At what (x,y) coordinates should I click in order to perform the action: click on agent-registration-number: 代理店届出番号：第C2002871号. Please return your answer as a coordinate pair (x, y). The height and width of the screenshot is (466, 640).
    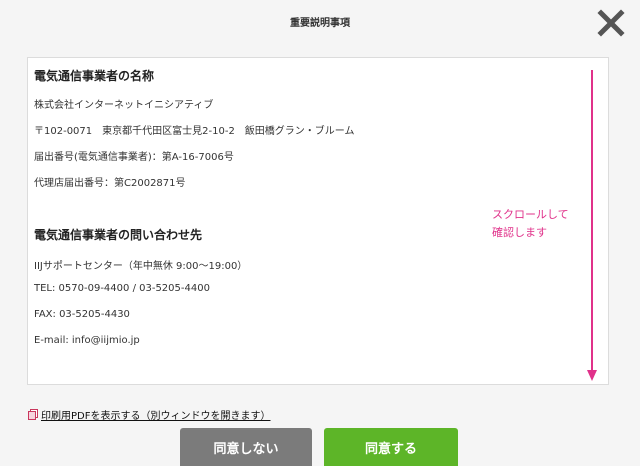
    Looking at the image, I should click on (110, 183).